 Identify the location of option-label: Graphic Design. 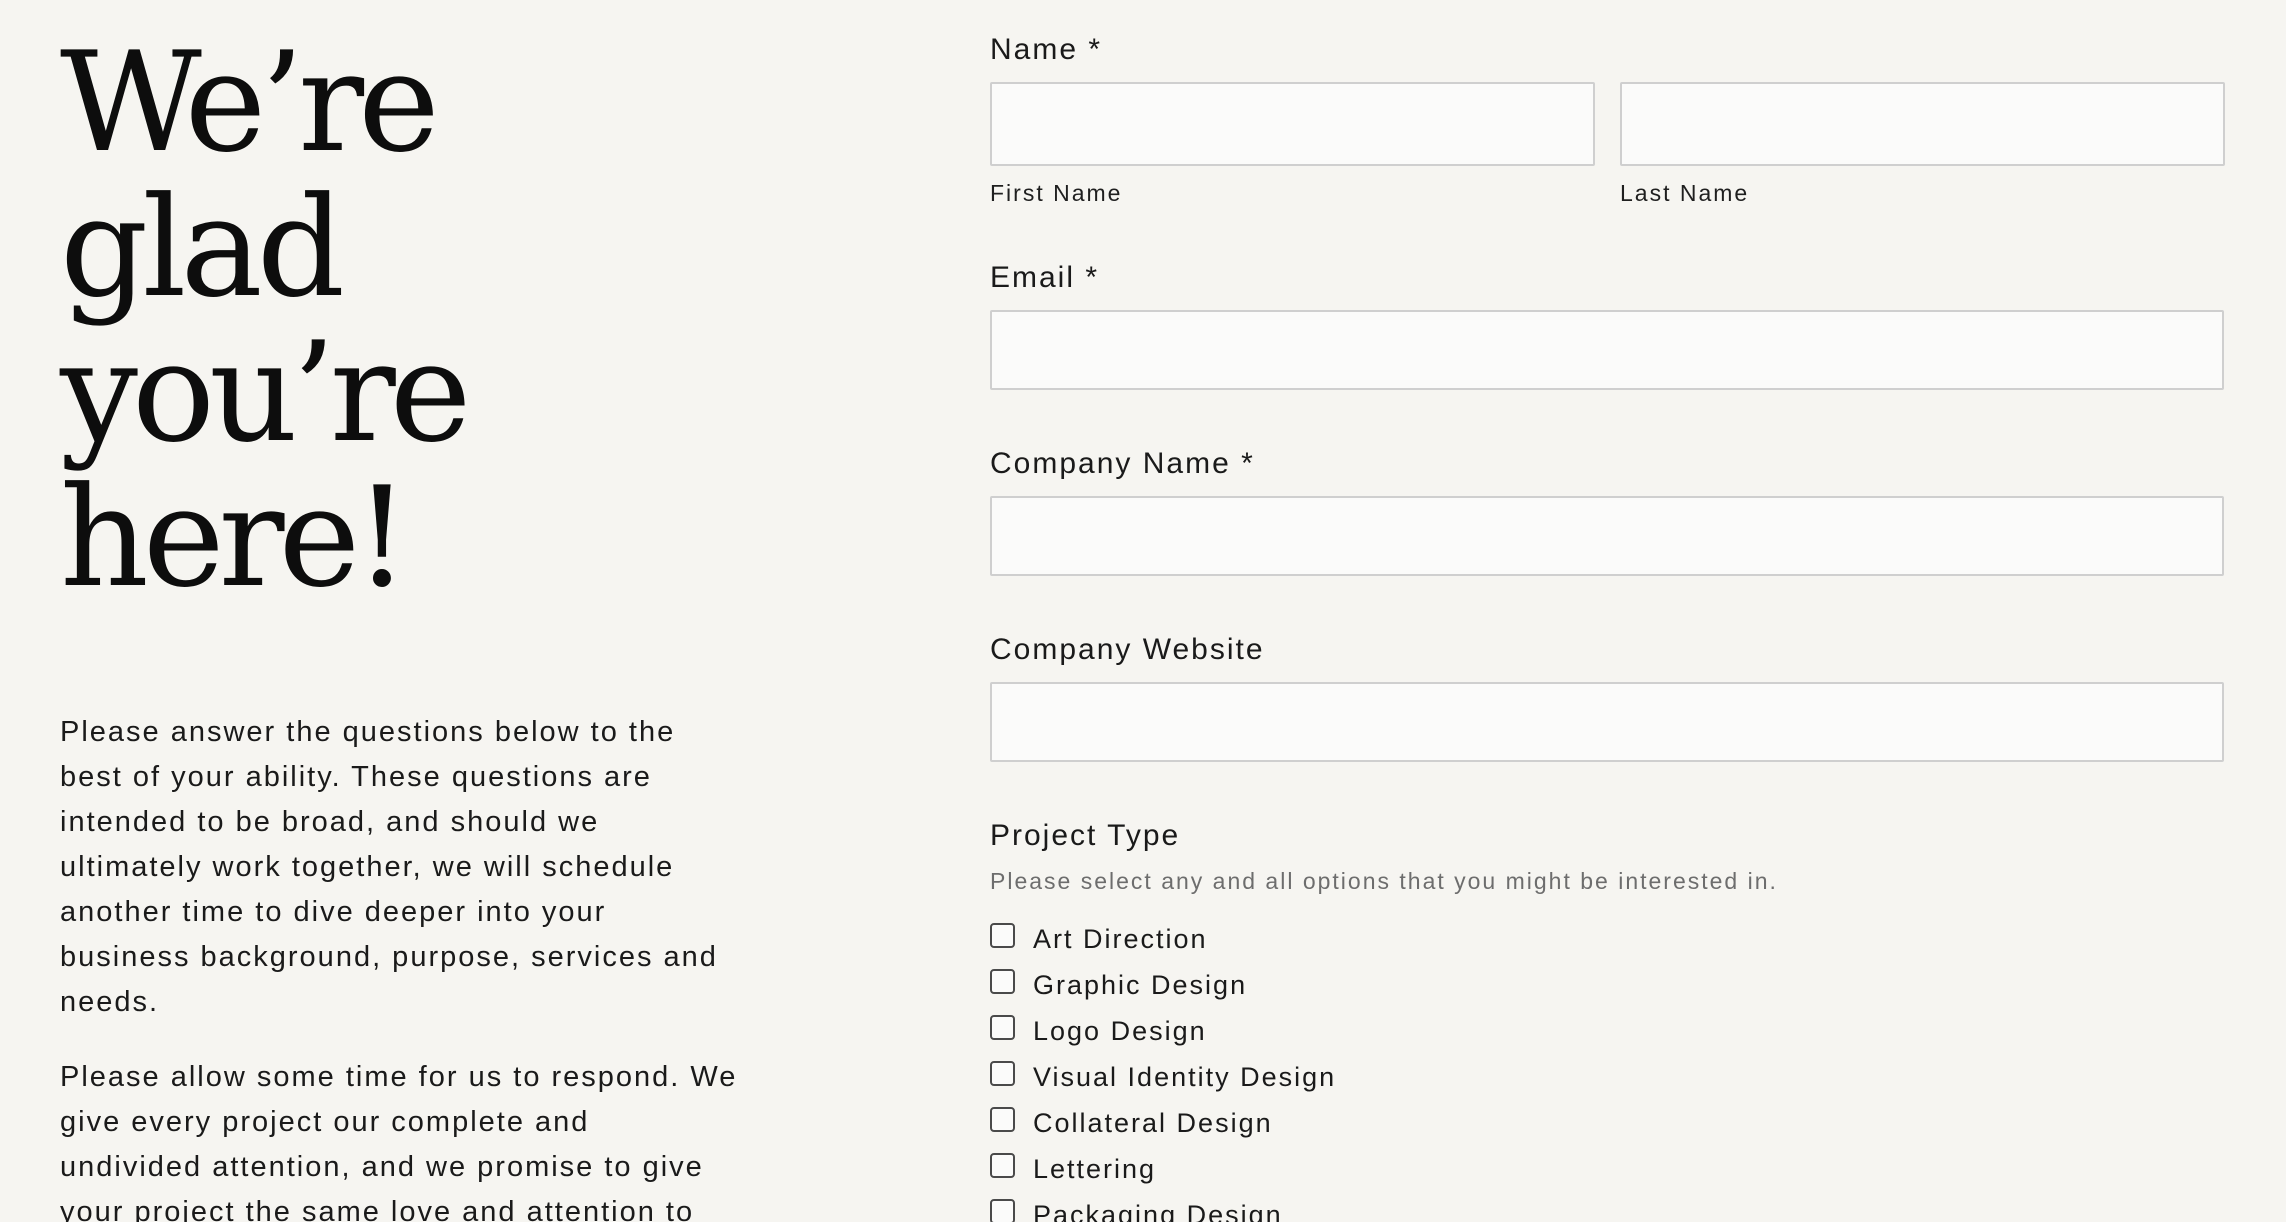
(1140, 984).